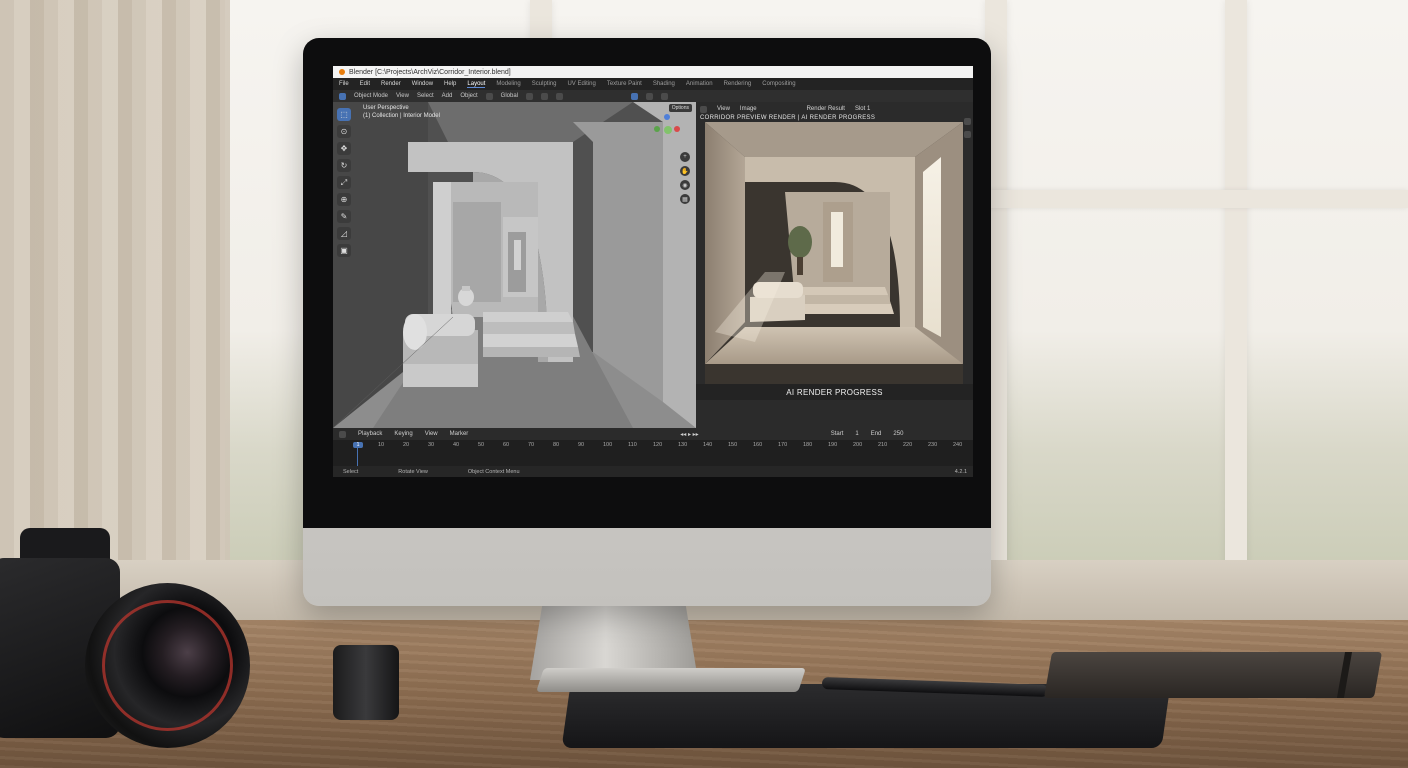 This screenshot has width=1408, height=768. I want to click on tab-compositing: Compositing, so click(778, 84).